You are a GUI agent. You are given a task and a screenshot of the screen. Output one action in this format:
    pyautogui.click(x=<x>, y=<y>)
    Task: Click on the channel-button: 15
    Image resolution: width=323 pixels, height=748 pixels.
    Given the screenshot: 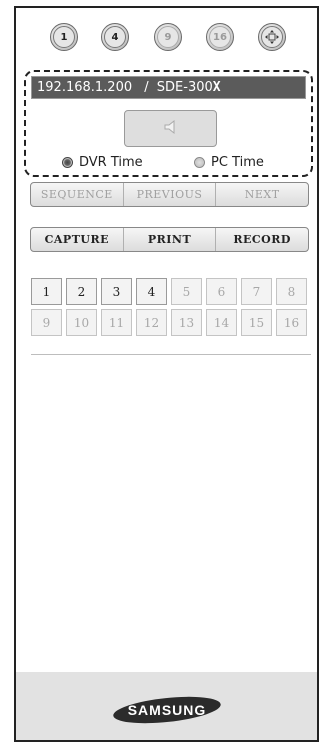 What is the action you would take?
    pyautogui.click(x=256, y=322)
    